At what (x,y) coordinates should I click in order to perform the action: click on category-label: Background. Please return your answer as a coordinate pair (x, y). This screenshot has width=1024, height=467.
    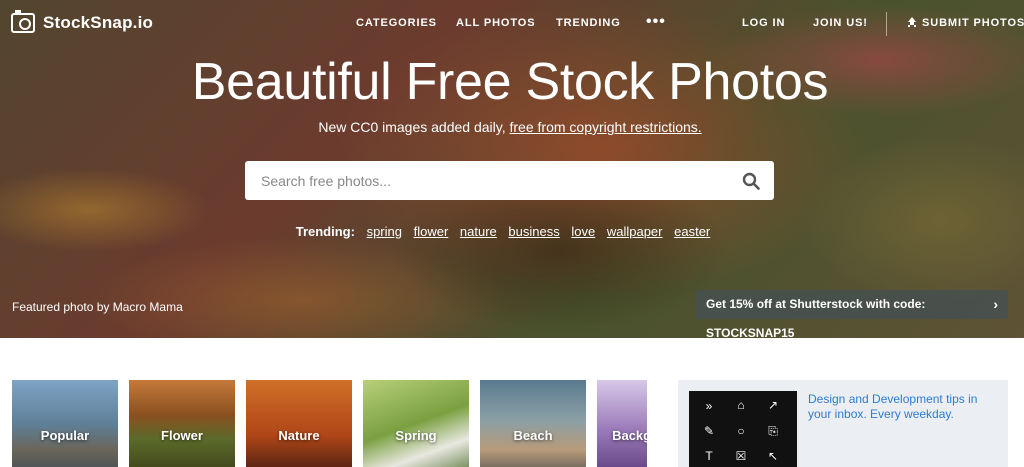
    Looking at the image, I should click on (629, 435).